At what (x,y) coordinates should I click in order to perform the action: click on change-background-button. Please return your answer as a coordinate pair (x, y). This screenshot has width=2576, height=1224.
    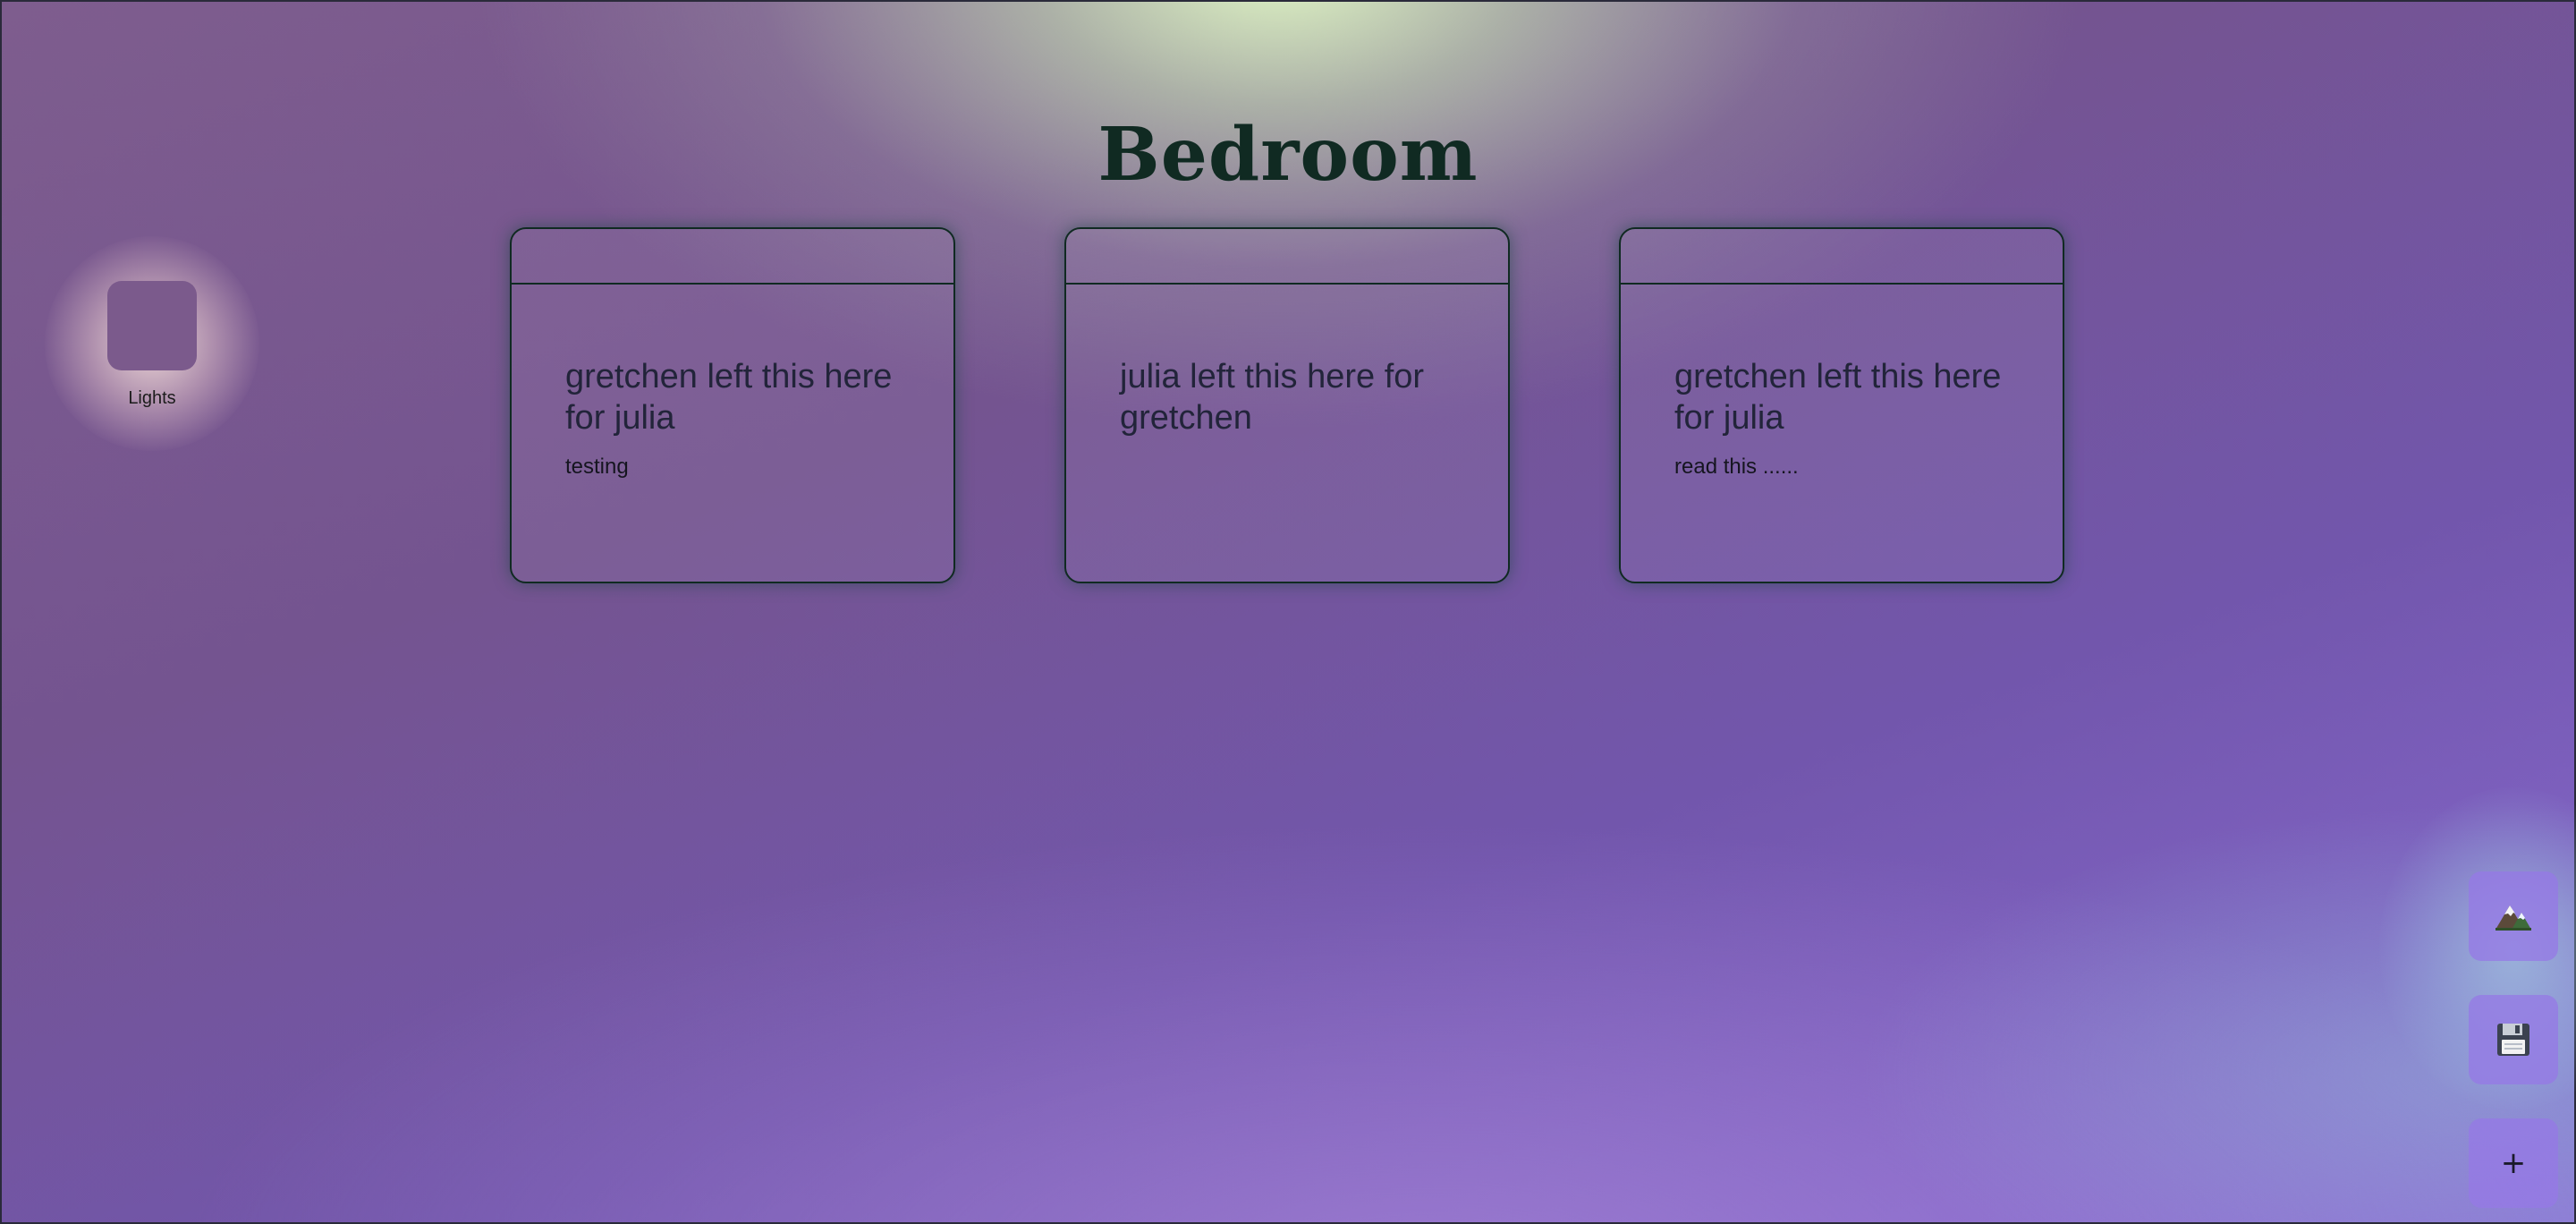
    Looking at the image, I should click on (2513, 916).